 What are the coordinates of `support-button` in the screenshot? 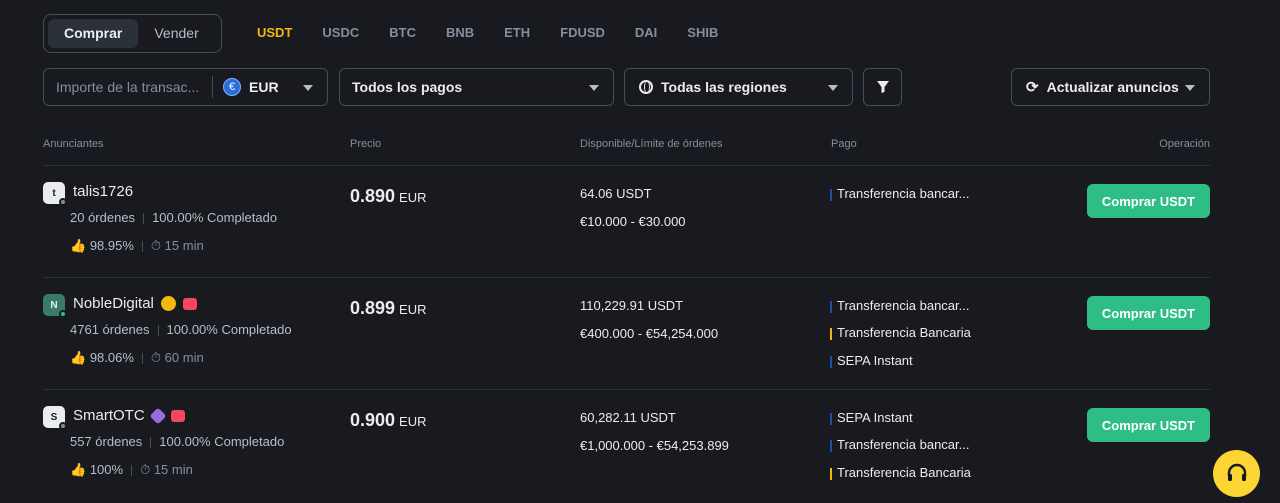 It's located at (1236, 473).